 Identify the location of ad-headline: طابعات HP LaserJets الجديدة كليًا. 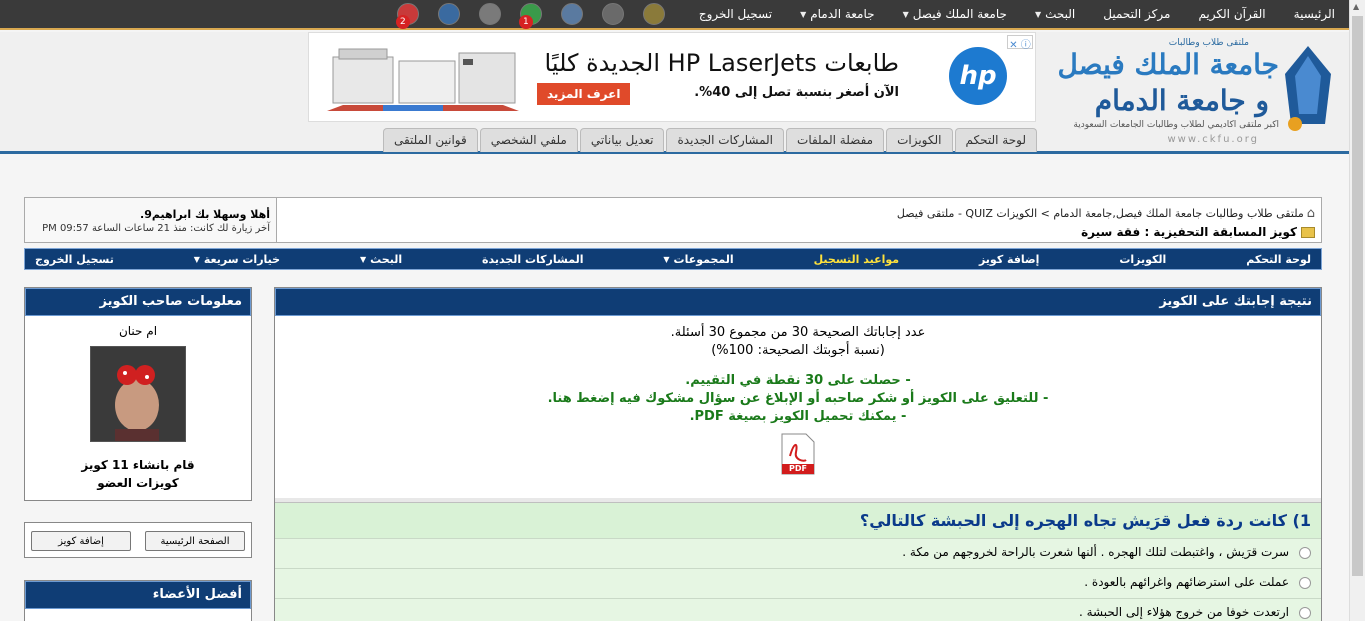
(721, 63).